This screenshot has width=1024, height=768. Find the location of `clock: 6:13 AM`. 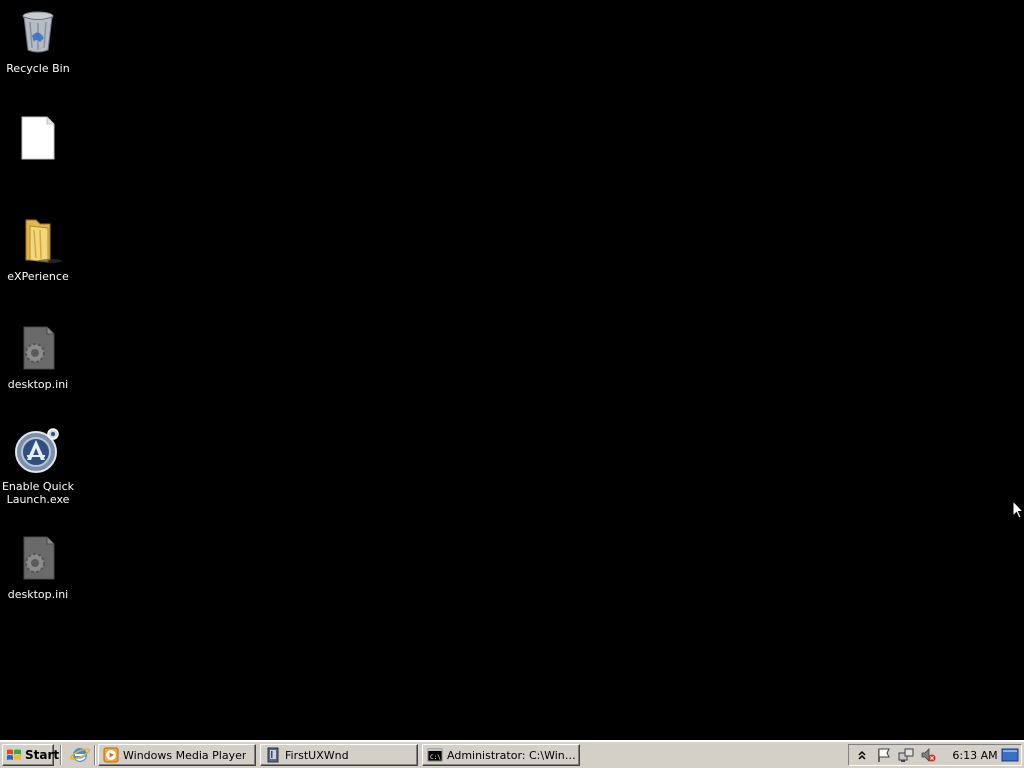

clock: 6:13 AM is located at coordinates (975, 755).